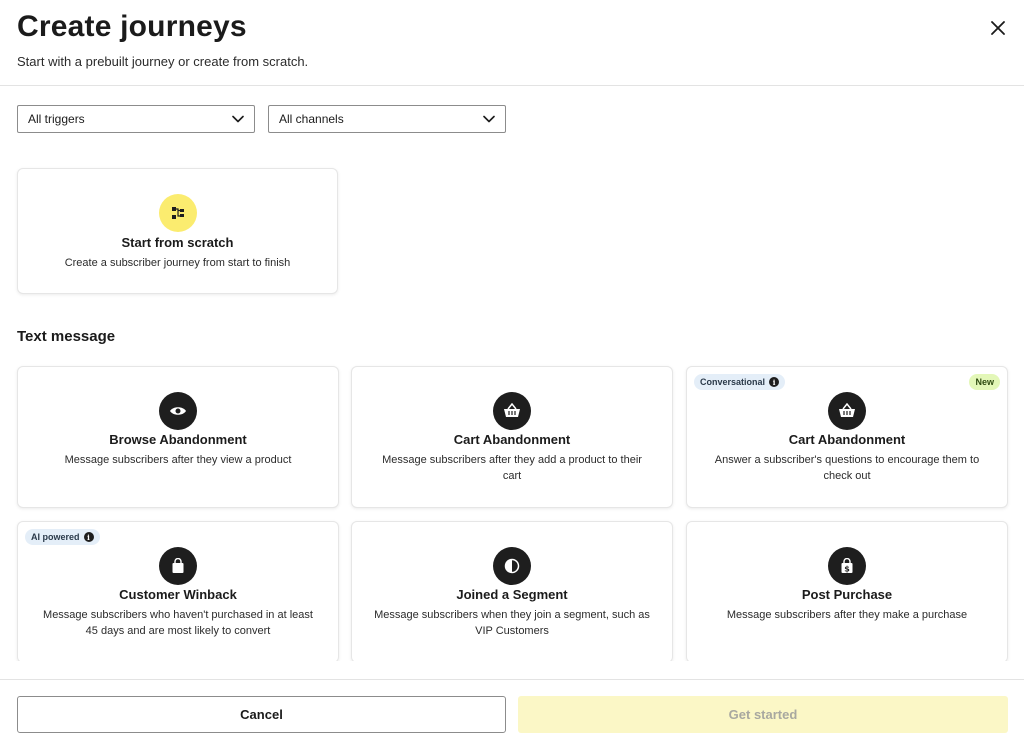 The width and height of the screenshot is (1024, 745). I want to click on channels-dropdown: All channels, so click(387, 119).